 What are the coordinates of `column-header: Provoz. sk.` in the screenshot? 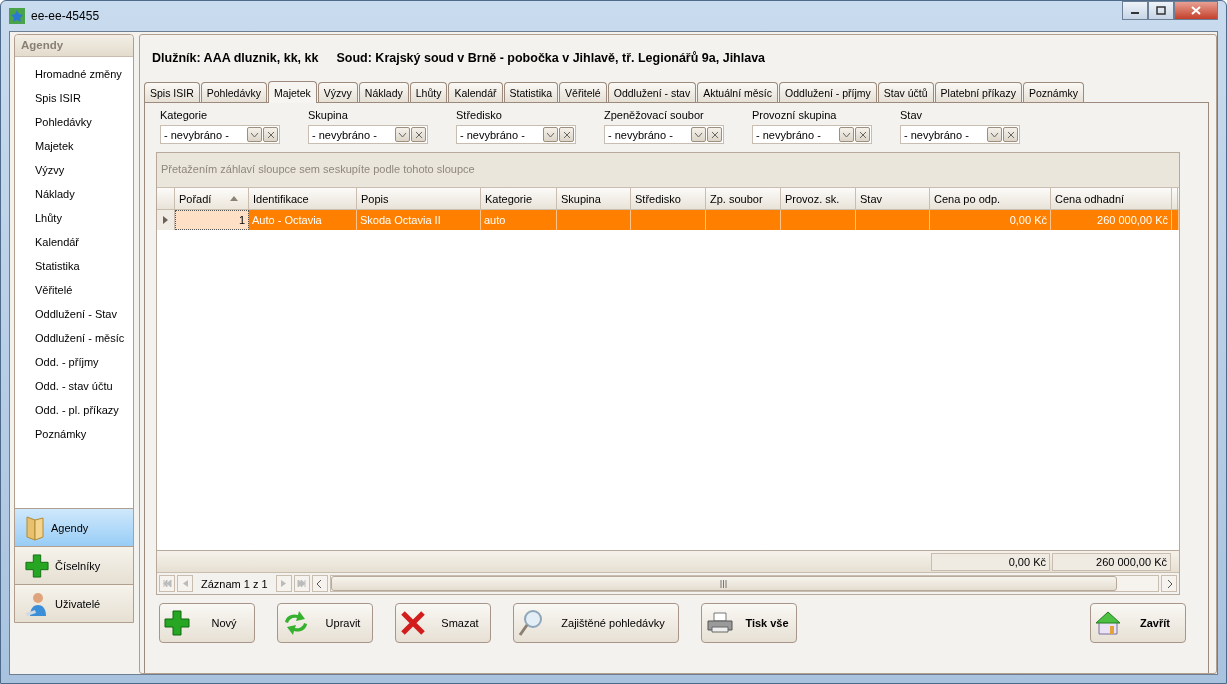 It's located at (818, 198).